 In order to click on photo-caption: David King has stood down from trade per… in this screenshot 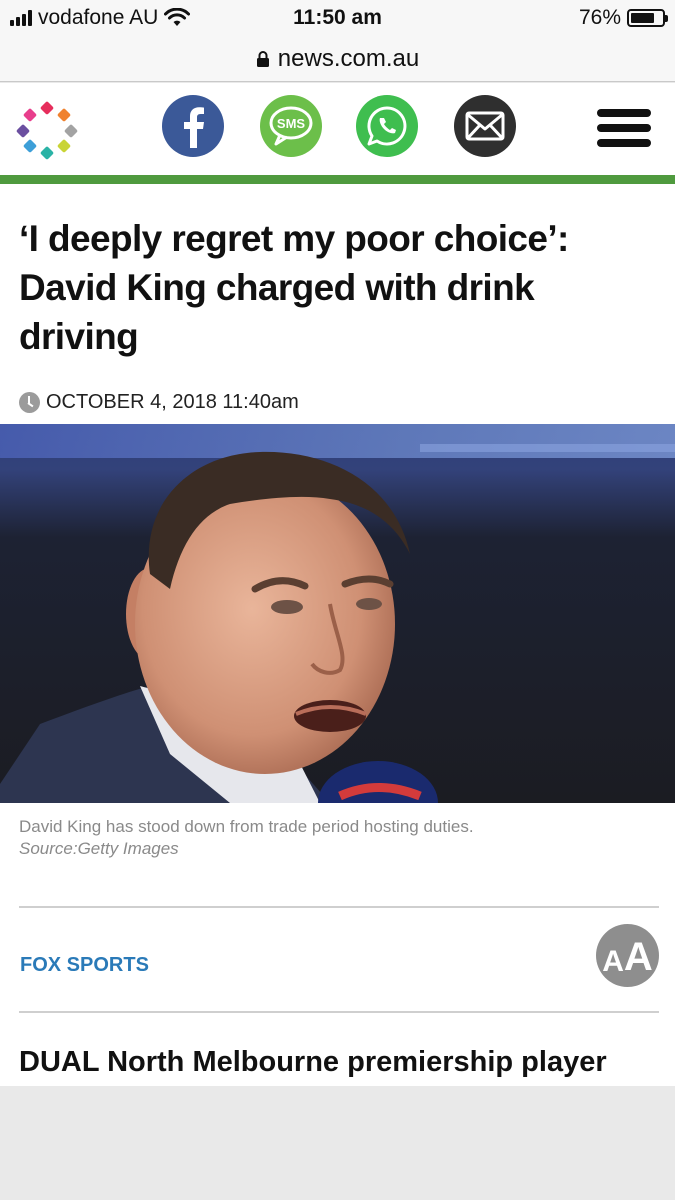, I will do `click(279, 838)`.